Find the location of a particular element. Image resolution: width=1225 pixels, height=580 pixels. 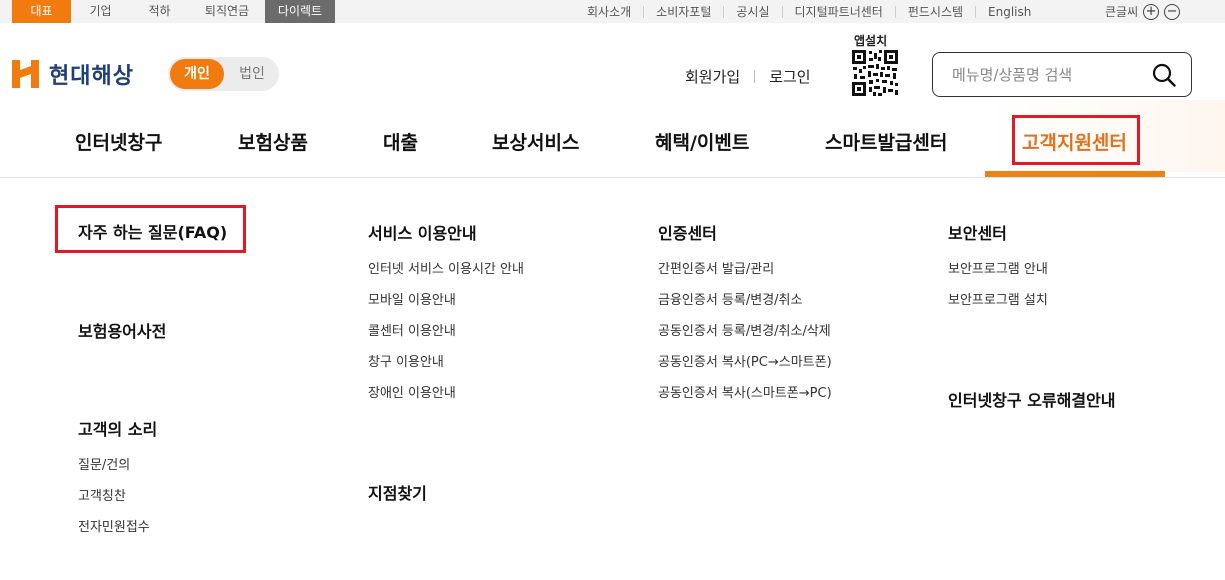

divider is located at coordinates (755, 76).